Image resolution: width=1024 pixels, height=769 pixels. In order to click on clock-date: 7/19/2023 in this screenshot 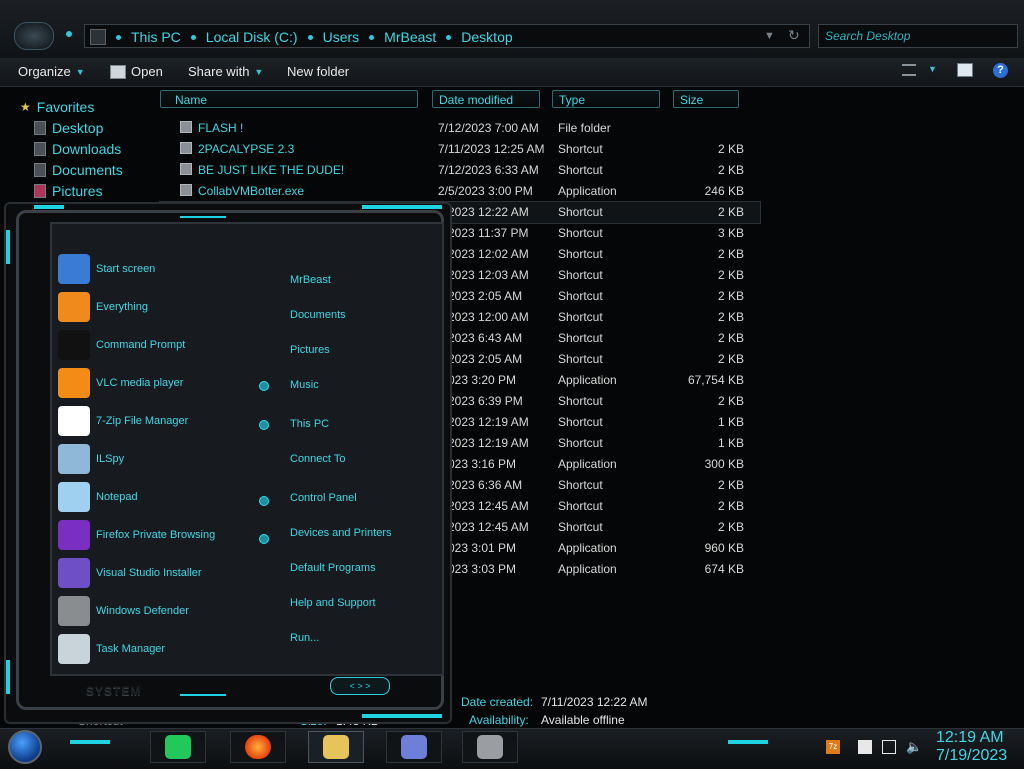, I will do `click(971, 756)`.